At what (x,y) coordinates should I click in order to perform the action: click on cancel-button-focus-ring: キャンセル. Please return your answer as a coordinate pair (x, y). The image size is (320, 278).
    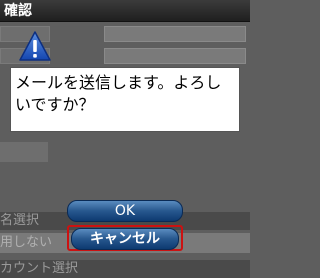
    Looking at the image, I should click on (125, 238).